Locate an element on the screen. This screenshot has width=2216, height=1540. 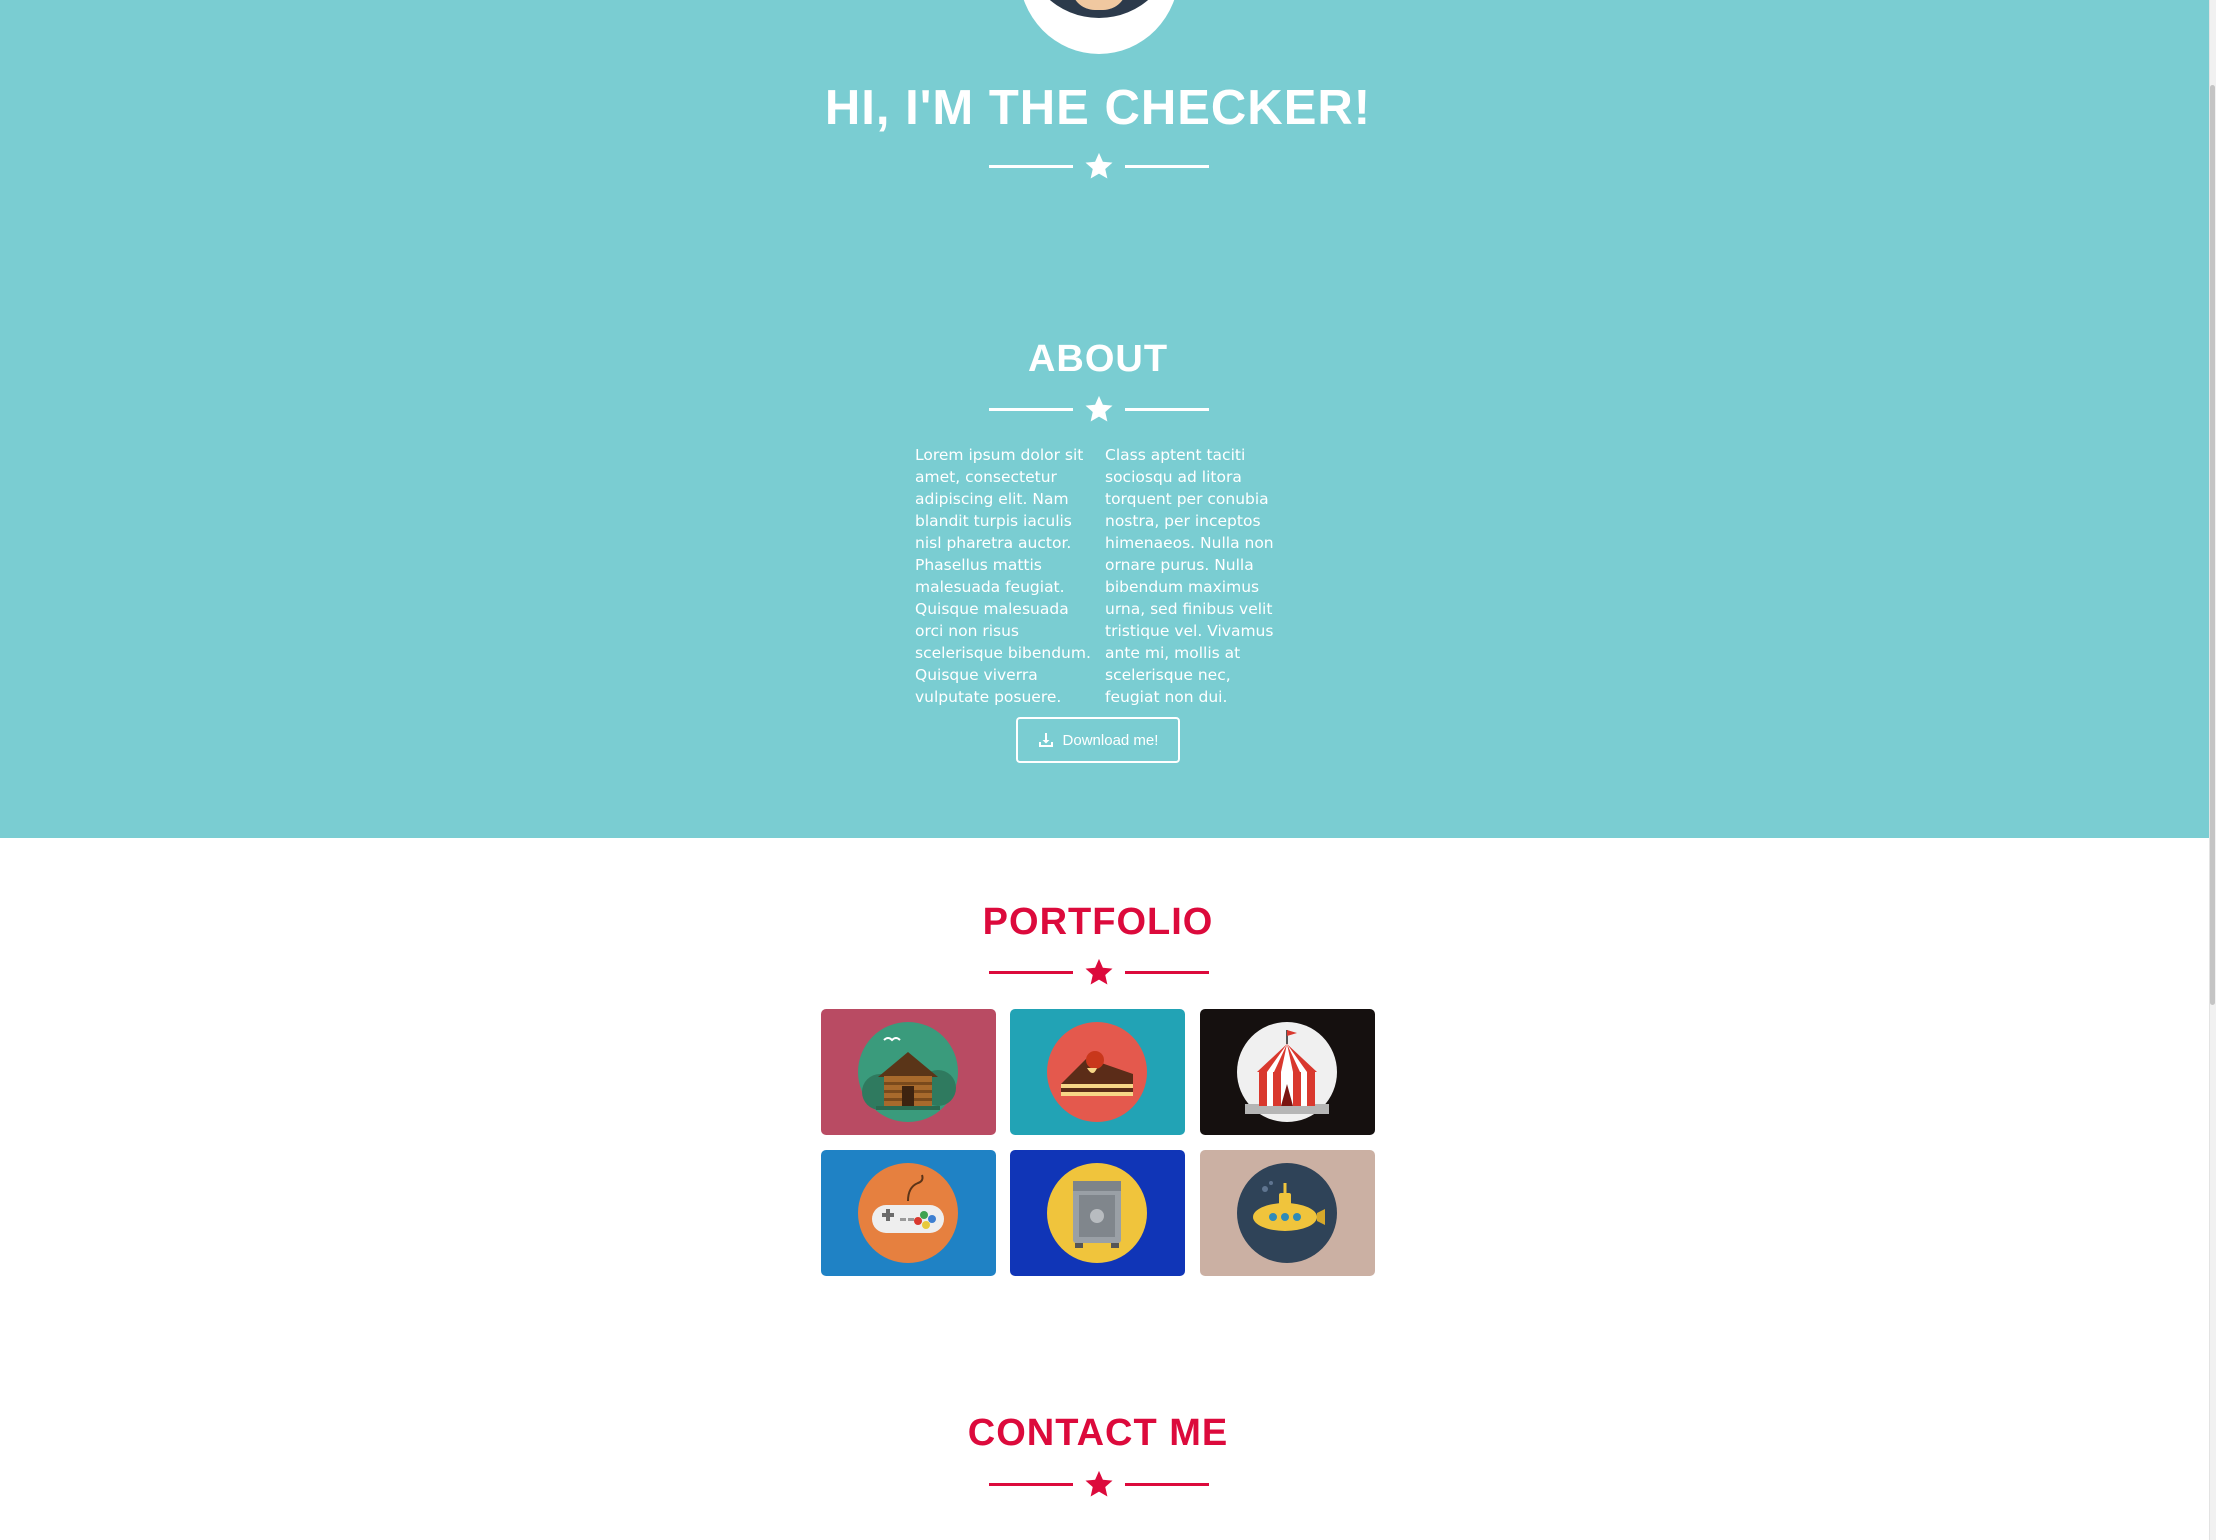
download-button: Download me! is located at coordinates (1098, 740).